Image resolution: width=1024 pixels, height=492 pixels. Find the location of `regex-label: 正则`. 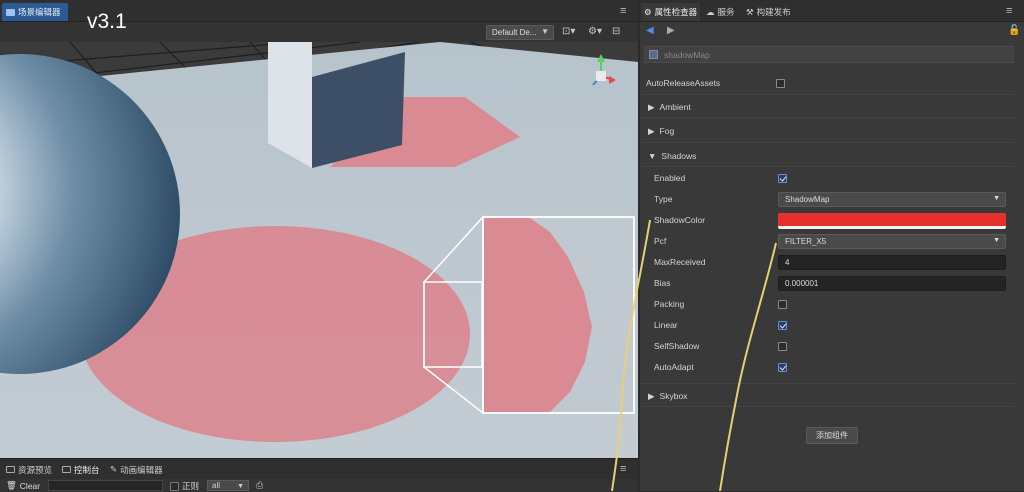

regex-label: 正则 is located at coordinates (191, 486).